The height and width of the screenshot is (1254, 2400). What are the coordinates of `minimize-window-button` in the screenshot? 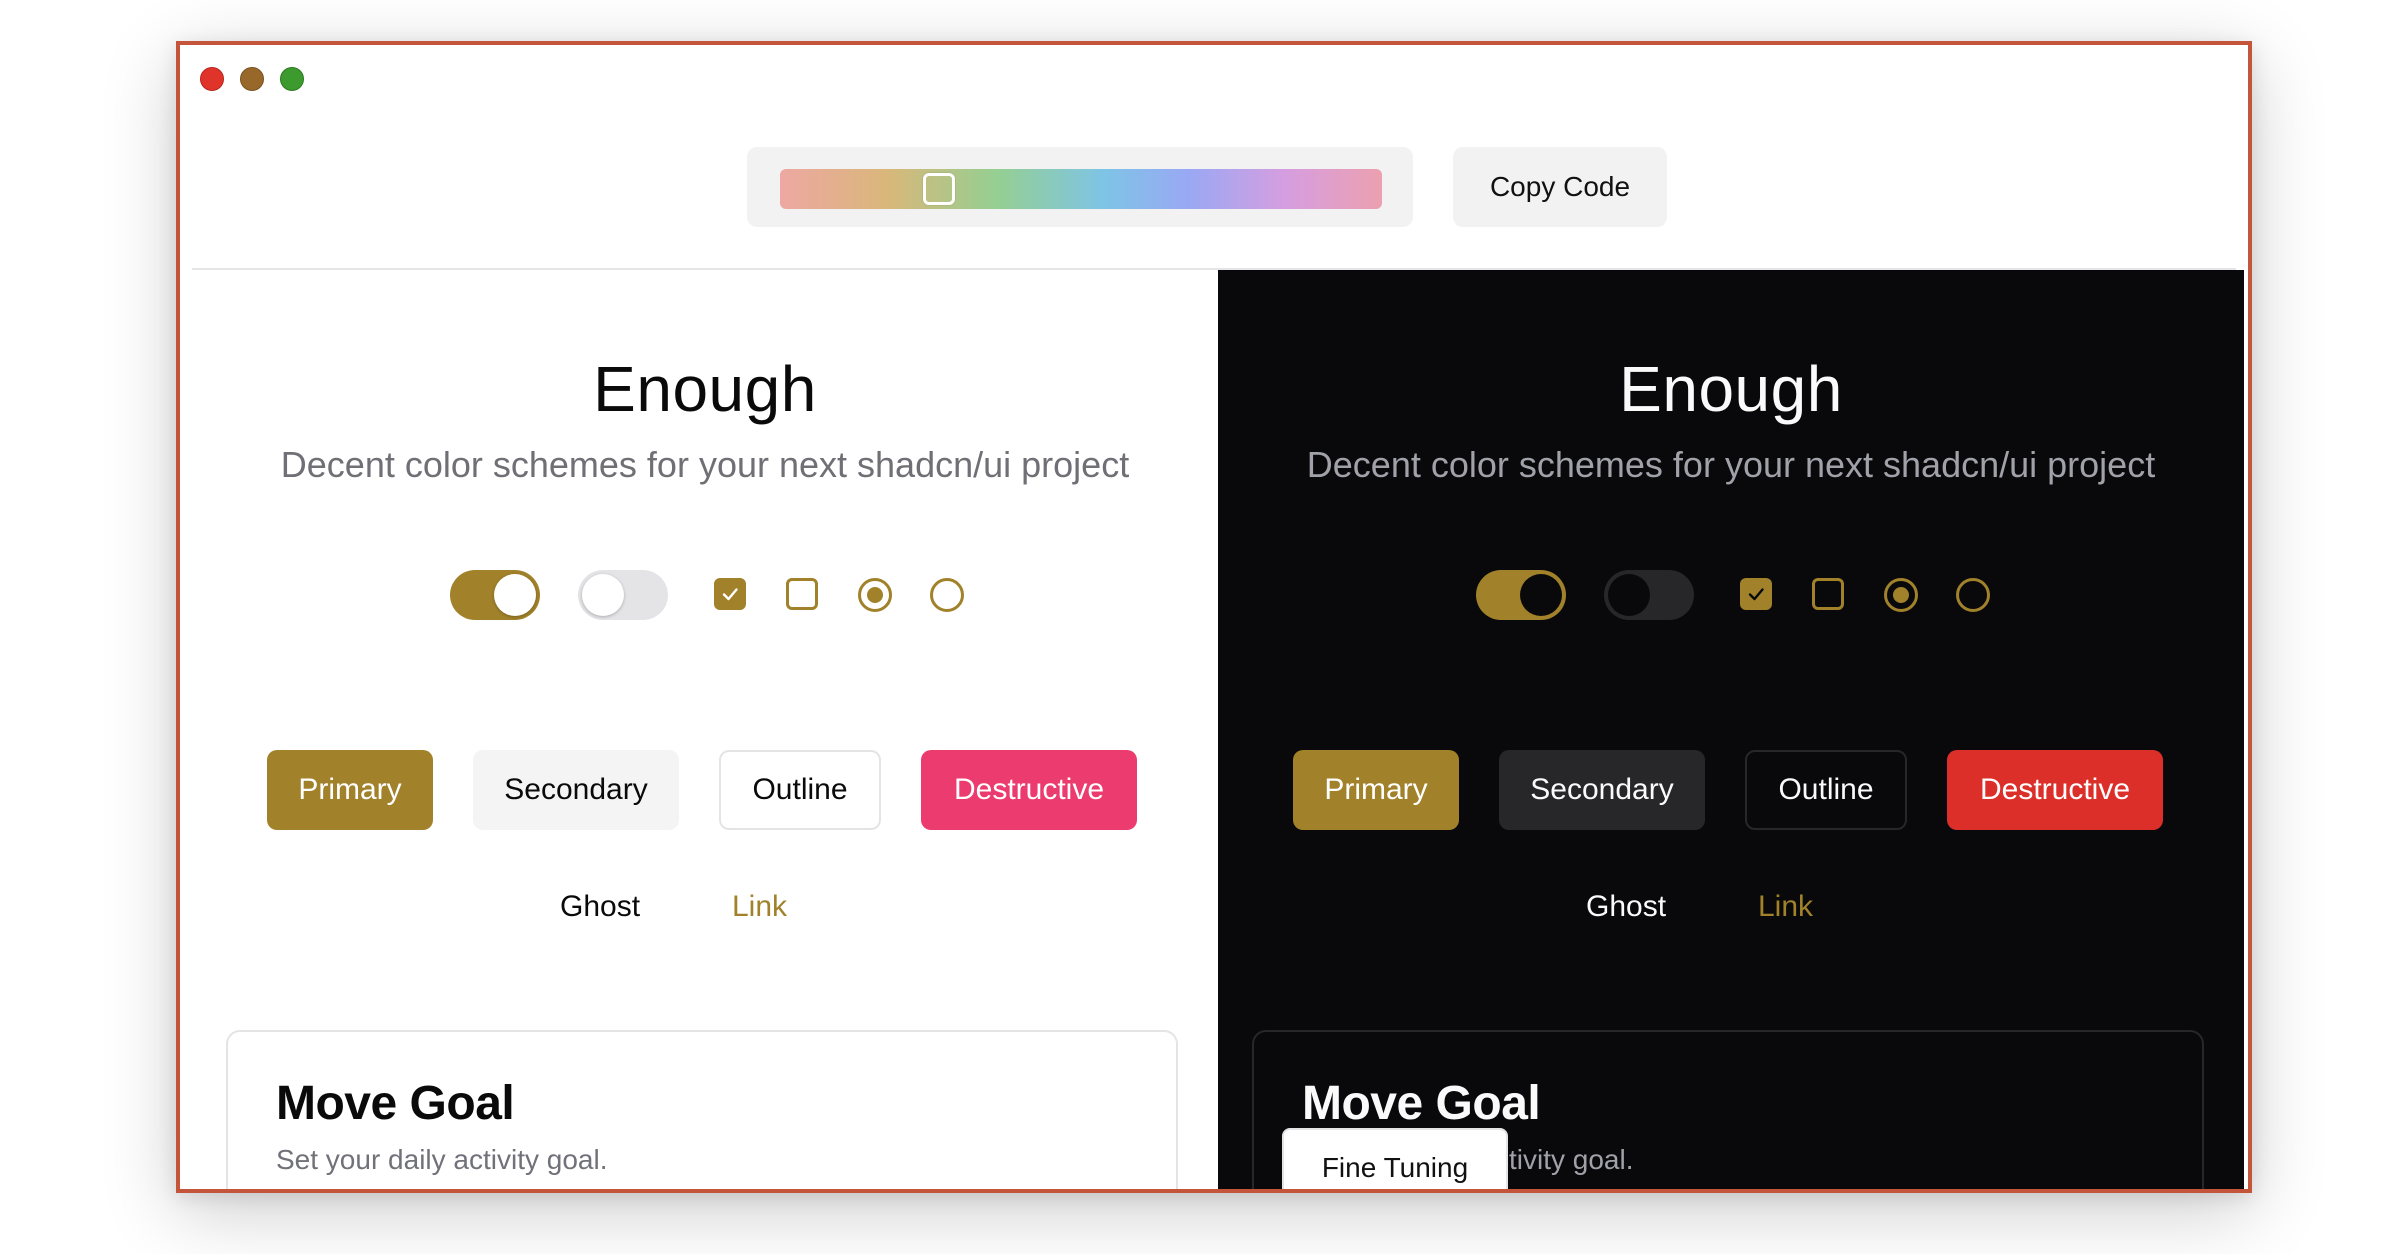 It's located at (252, 79).